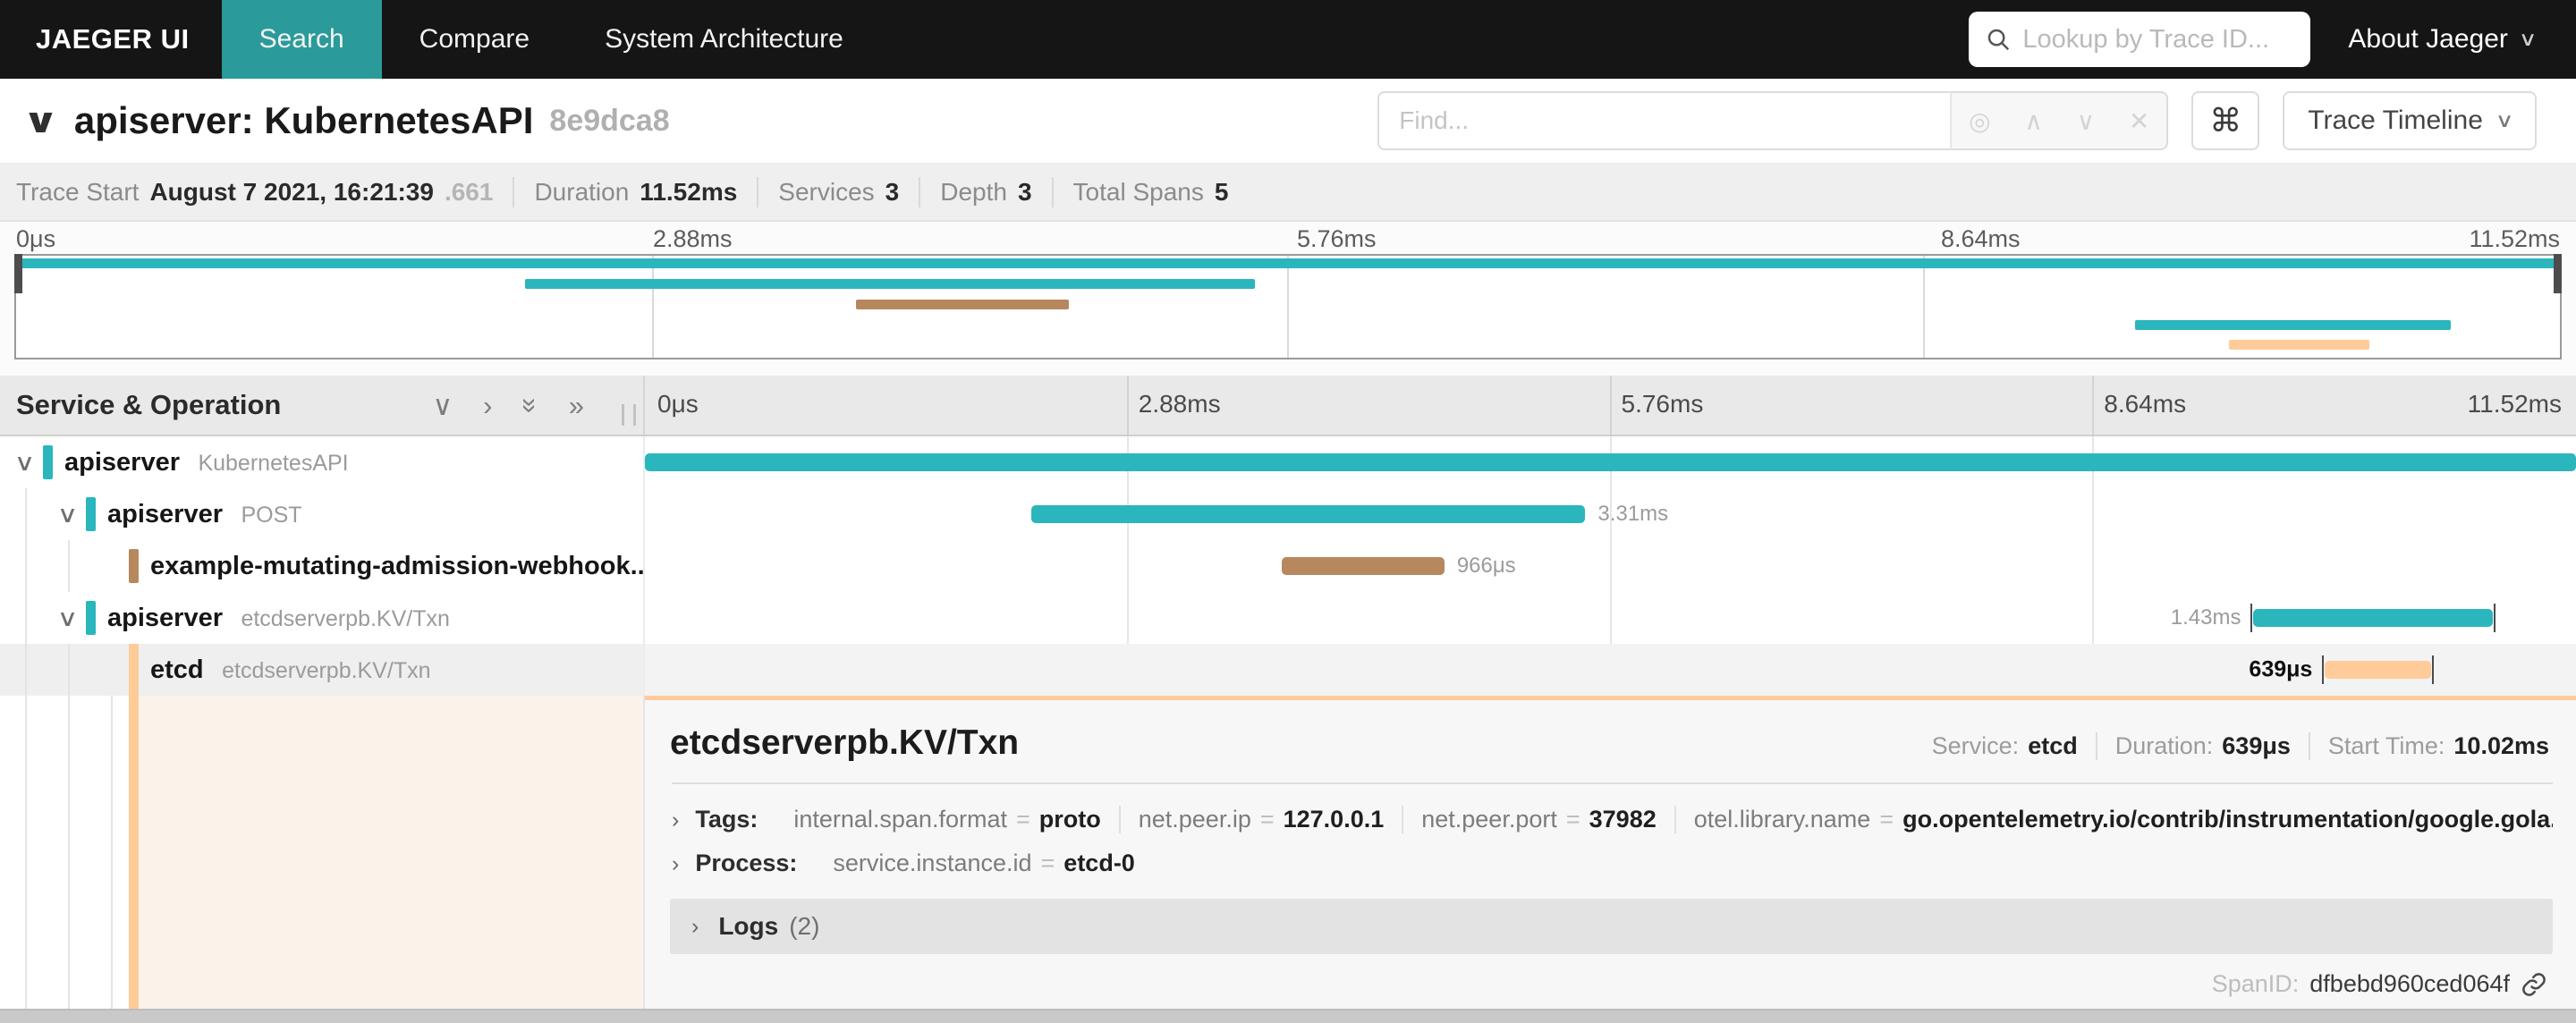  Describe the element at coordinates (18, 273) in the screenshot. I see `viewport-drag-handle-left` at that location.